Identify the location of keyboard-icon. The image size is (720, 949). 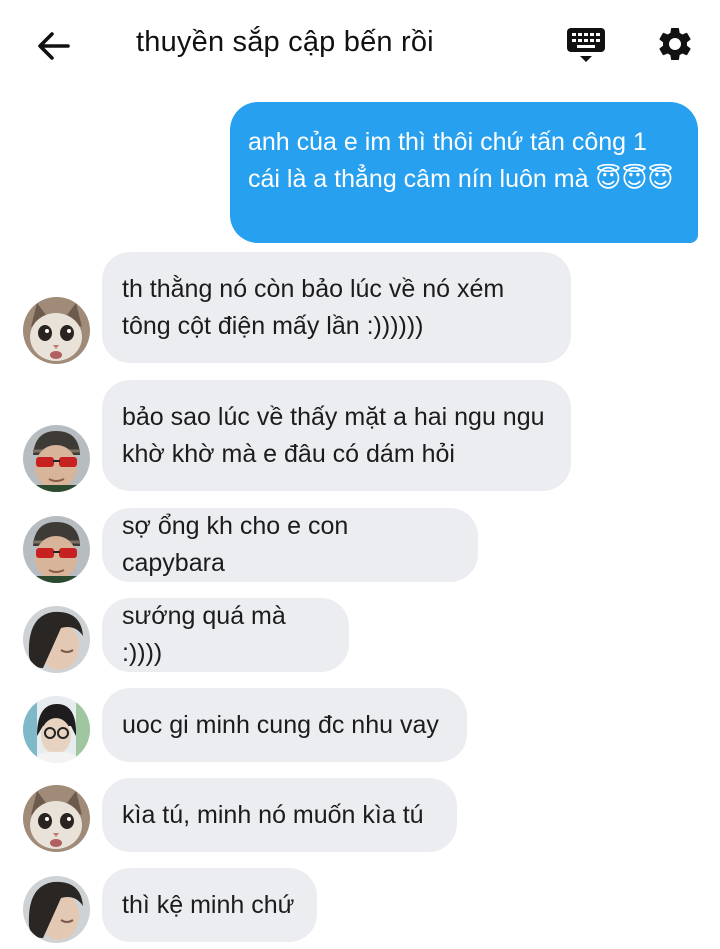
(586, 45).